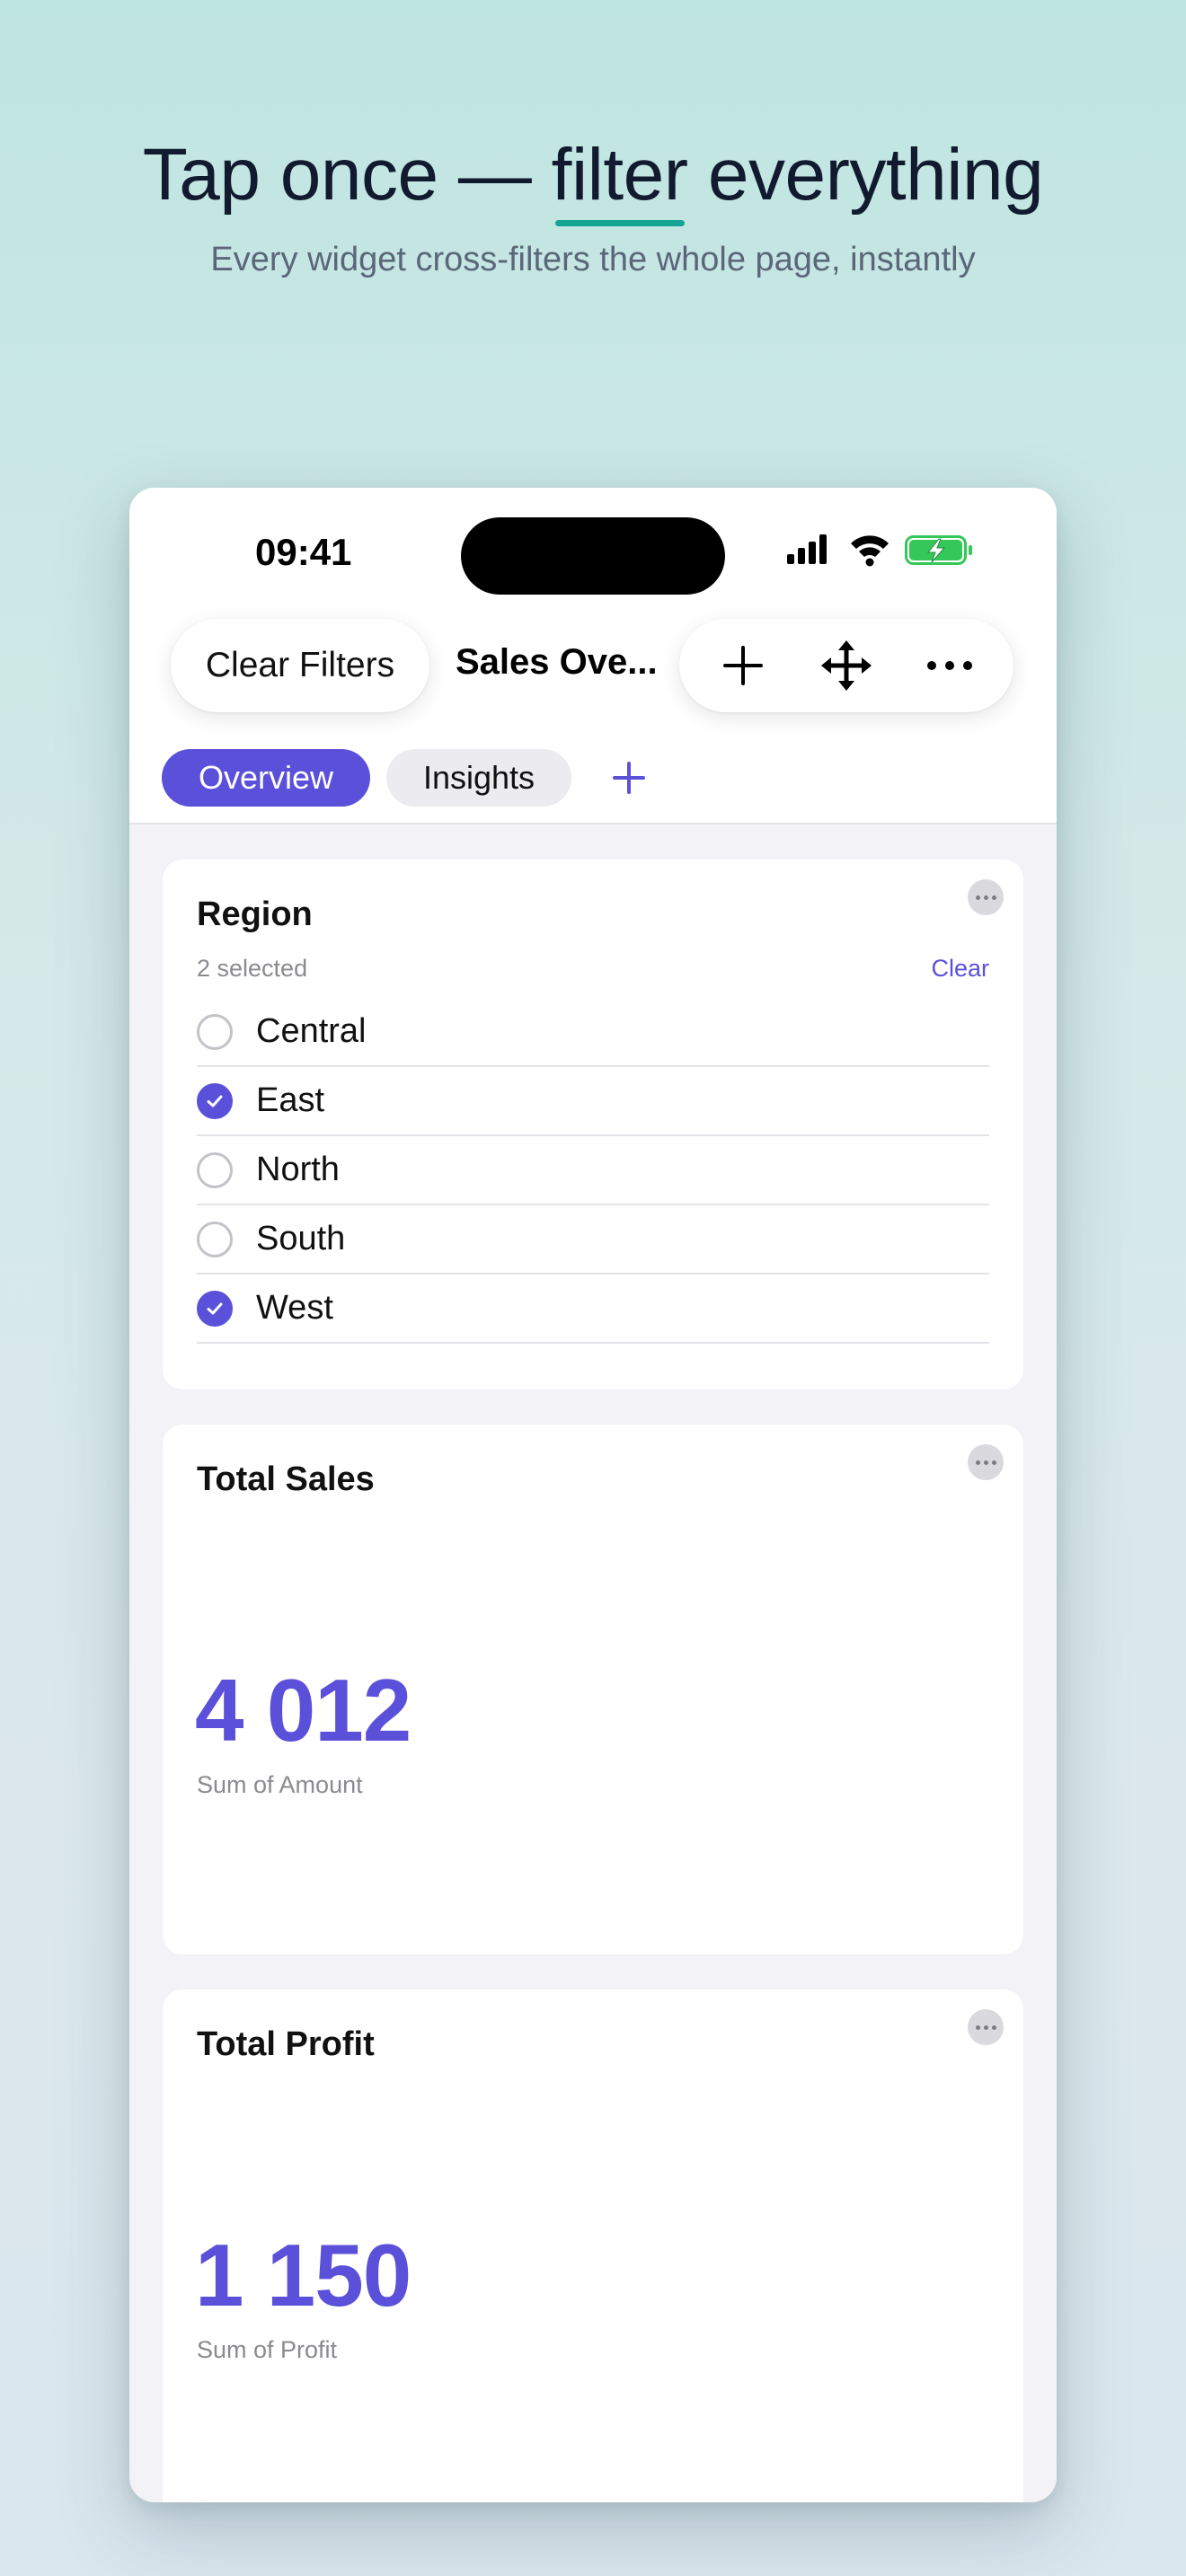 This screenshot has width=1186, height=2576. What do you see at coordinates (593, 1032) in the screenshot?
I see `region-option-central: Central` at bounding box center [593, 1032].